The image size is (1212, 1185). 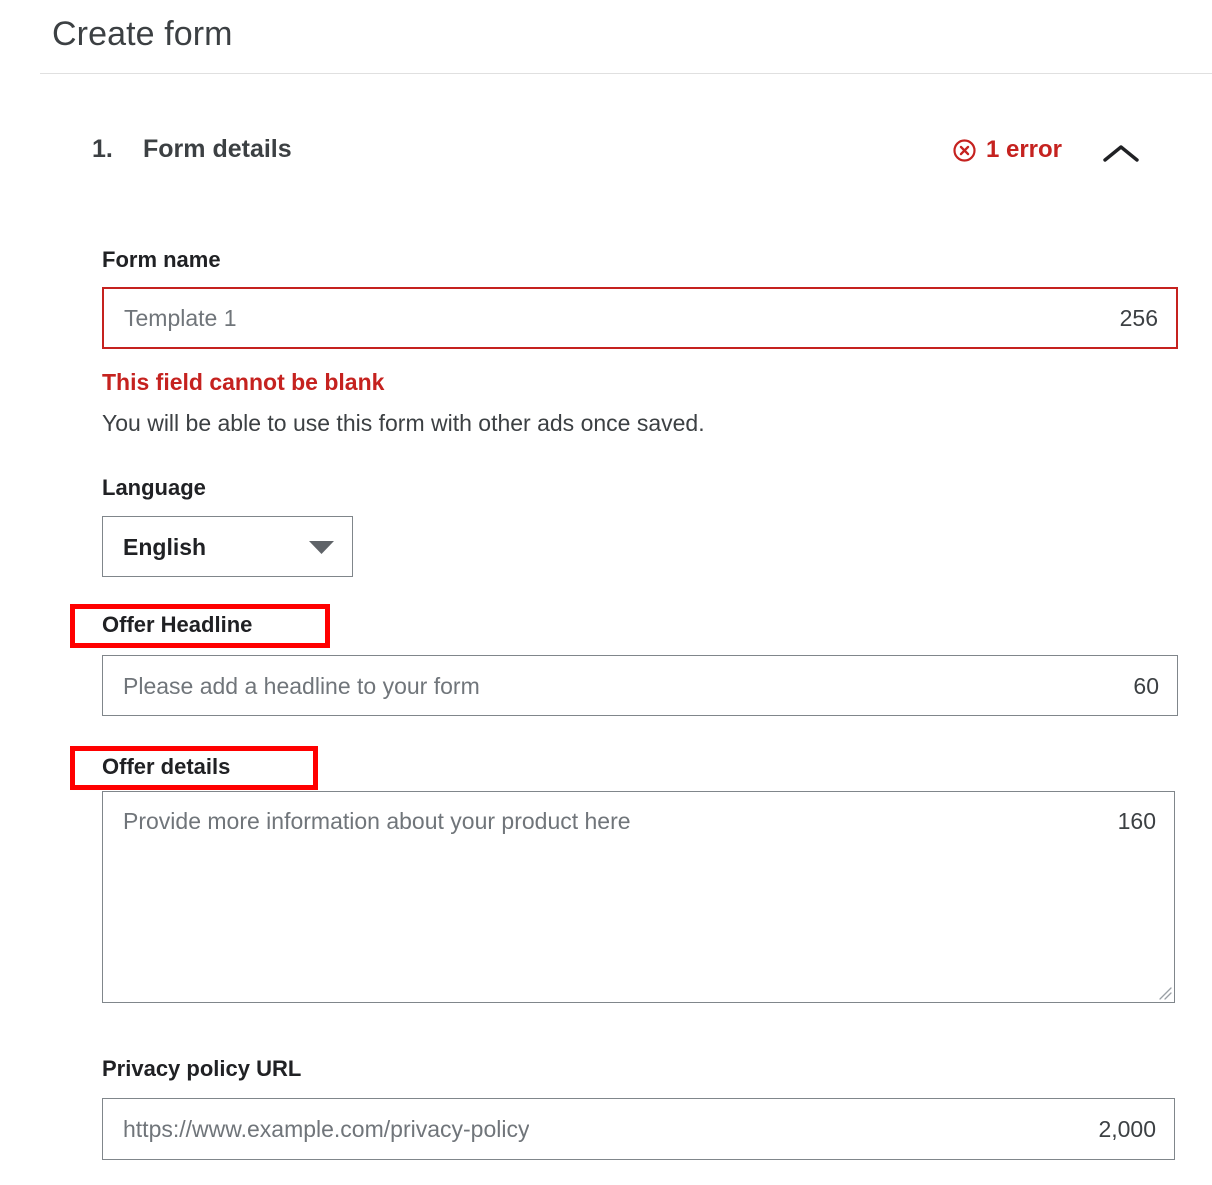 I want to click on offer-details-label: Offer details, so click(x=166, y=766).